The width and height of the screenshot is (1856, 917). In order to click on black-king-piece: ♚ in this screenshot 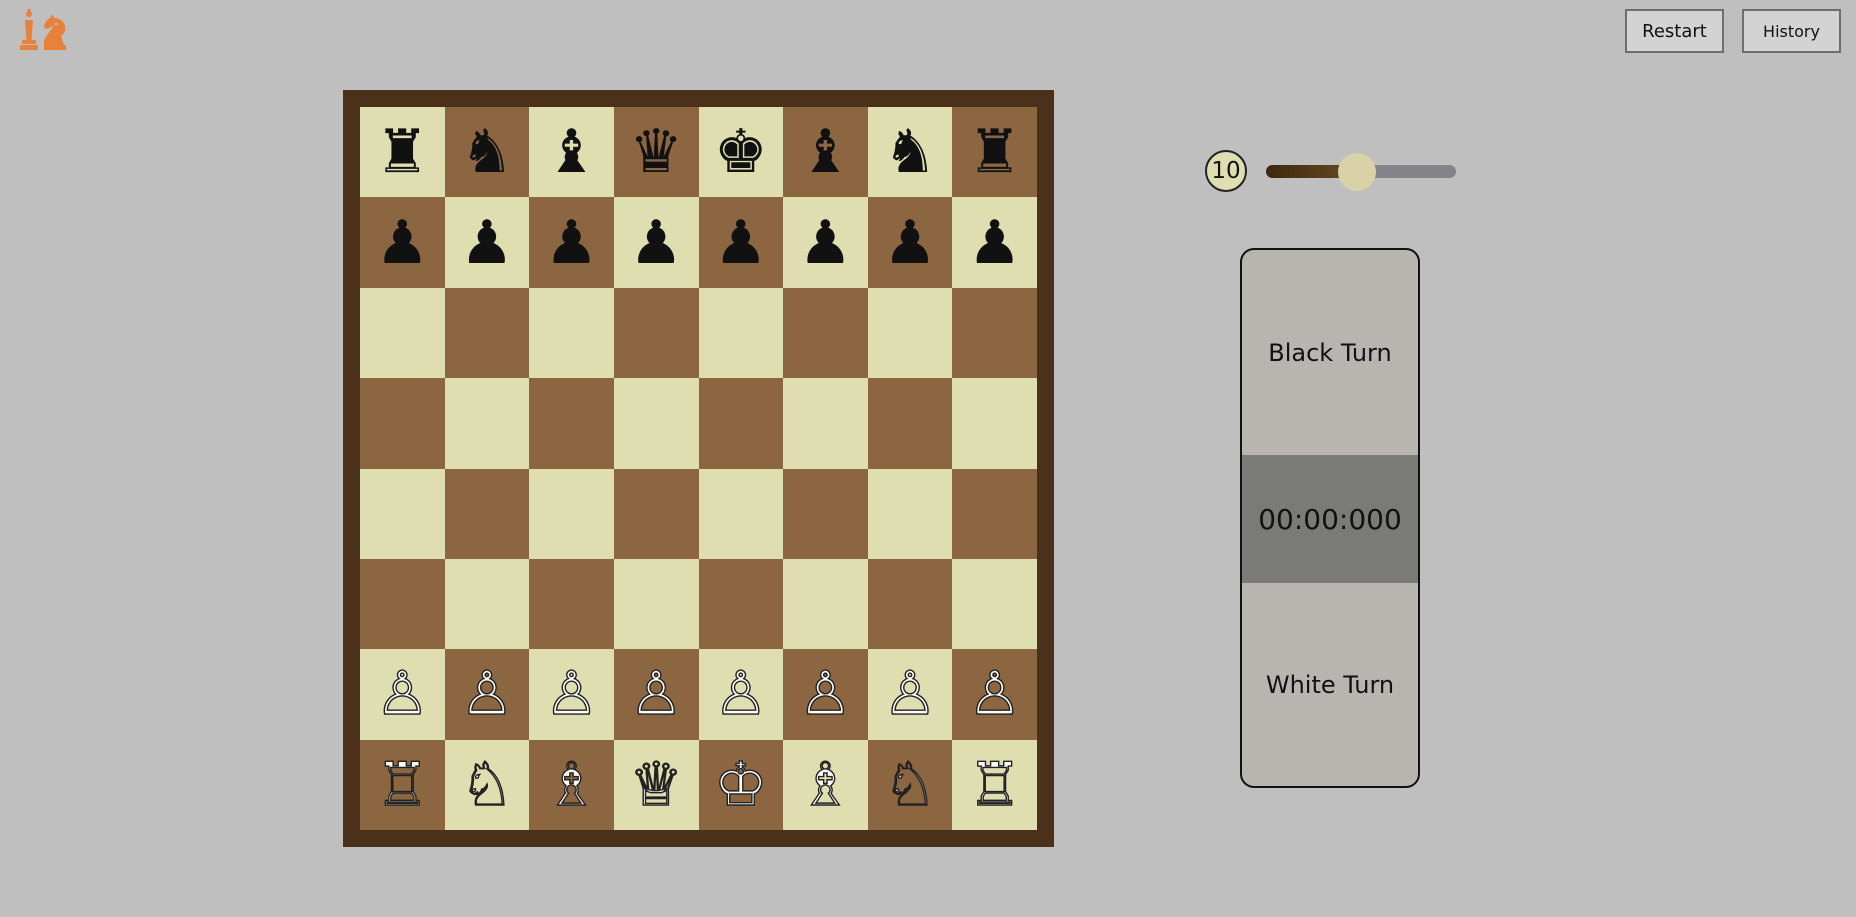, I will do `click(741, 152)`.